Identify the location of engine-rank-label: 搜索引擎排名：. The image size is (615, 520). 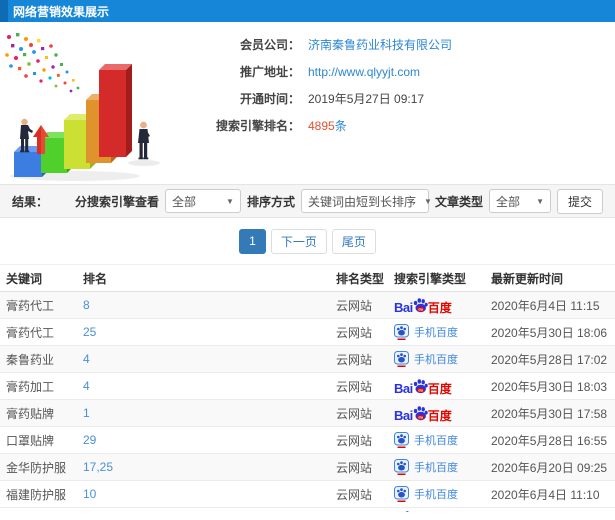
(257, 126).